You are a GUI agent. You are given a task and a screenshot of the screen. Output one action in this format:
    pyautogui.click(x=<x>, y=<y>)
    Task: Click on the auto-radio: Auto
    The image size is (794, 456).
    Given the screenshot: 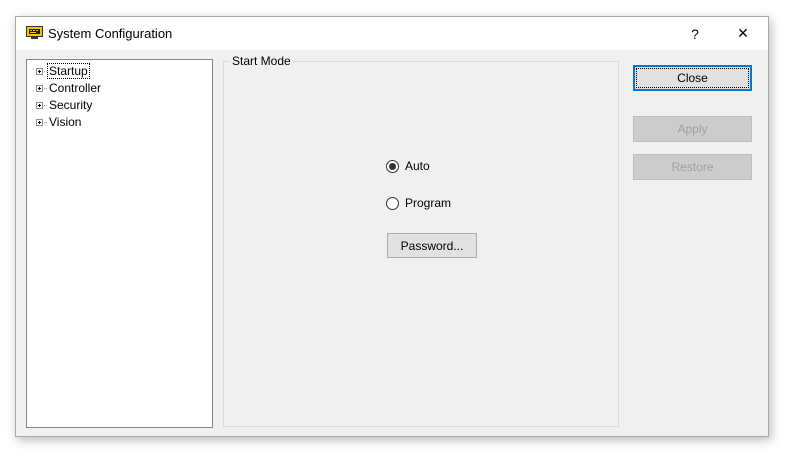 What is the action you would take?
    pyautogui.click(x=408, y=166)
    